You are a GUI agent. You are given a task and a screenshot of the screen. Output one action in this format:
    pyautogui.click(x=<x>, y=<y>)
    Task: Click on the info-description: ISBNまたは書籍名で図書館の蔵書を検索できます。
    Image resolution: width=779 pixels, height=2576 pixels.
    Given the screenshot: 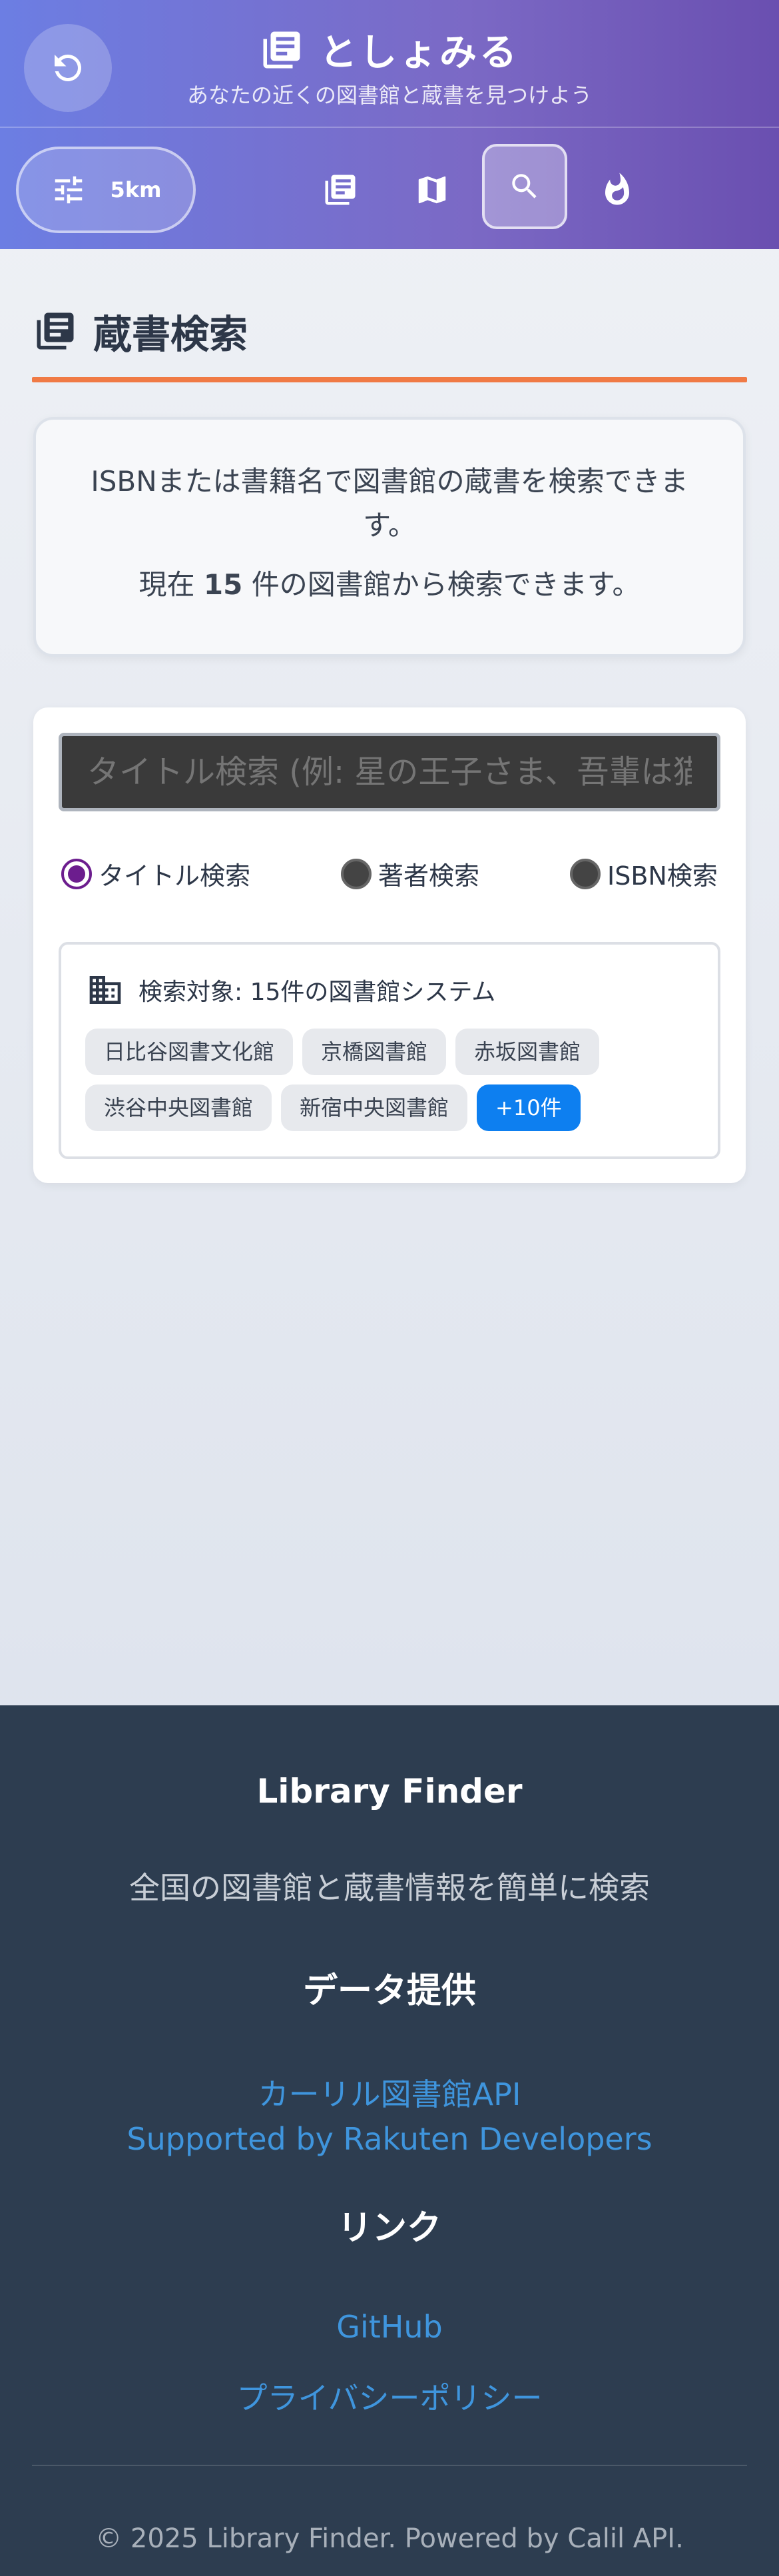 What is the action you would take?
    pyautogui.click(x=389, y=504)
    